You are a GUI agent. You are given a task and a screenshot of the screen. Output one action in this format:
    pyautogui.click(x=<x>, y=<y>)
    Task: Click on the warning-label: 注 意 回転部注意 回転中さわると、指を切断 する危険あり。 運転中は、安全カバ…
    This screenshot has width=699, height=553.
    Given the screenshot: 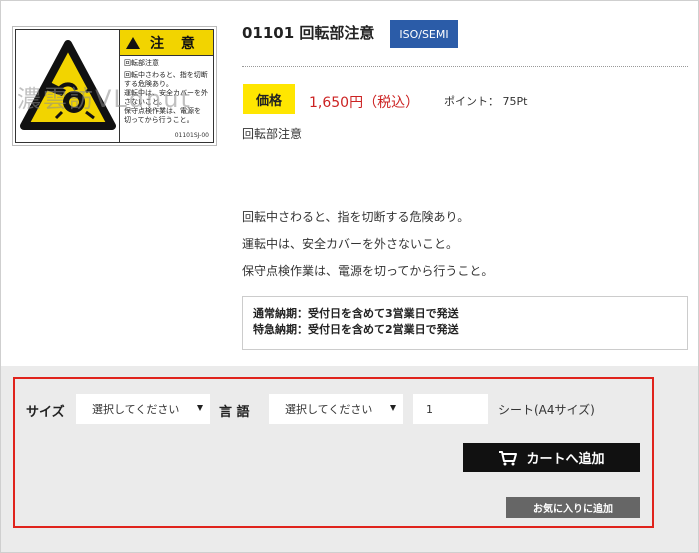 What is the action you would take?
    pyautogui.click(x=114, y=86)
    